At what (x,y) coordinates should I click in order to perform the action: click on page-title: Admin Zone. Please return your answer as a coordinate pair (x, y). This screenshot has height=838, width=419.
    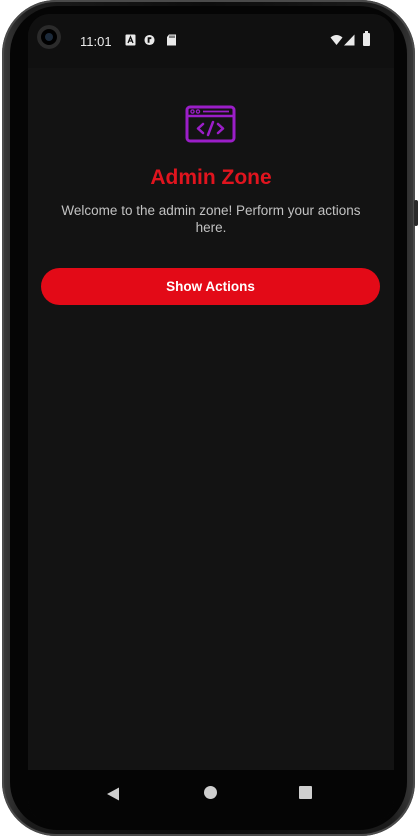
    Looking at the image, I should click on (211, 177).